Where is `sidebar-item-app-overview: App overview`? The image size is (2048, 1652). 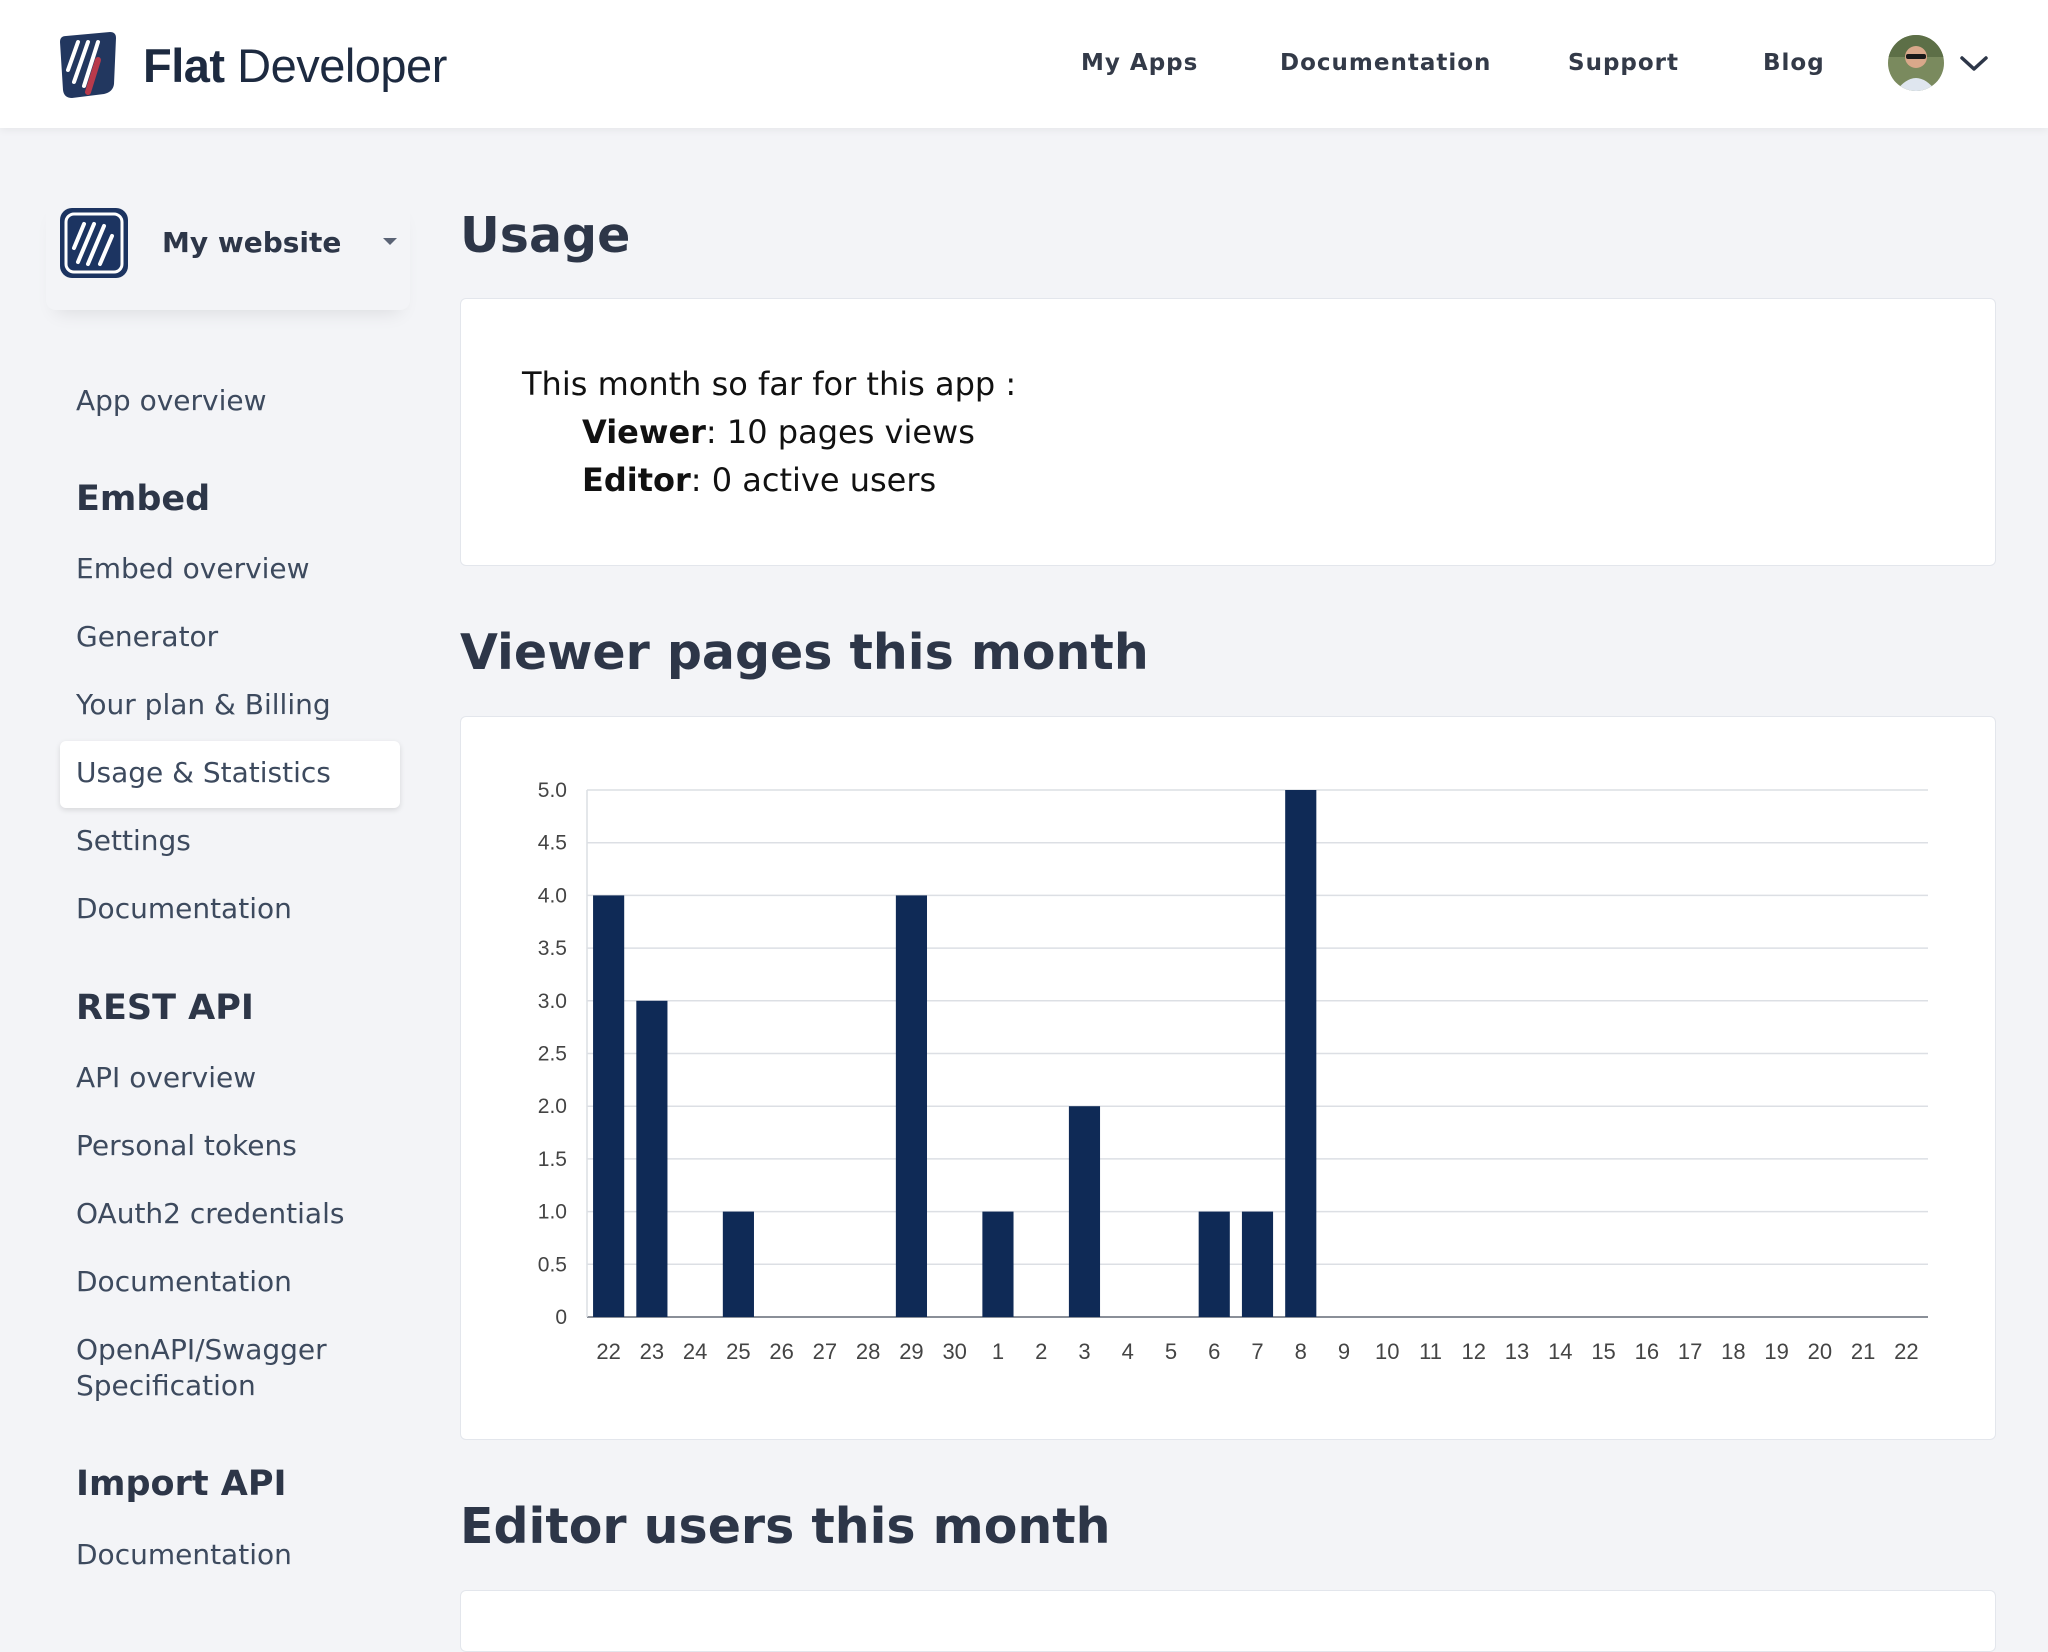 sidebar-item-app-overview: App overview is located at coordinates (171, 400).